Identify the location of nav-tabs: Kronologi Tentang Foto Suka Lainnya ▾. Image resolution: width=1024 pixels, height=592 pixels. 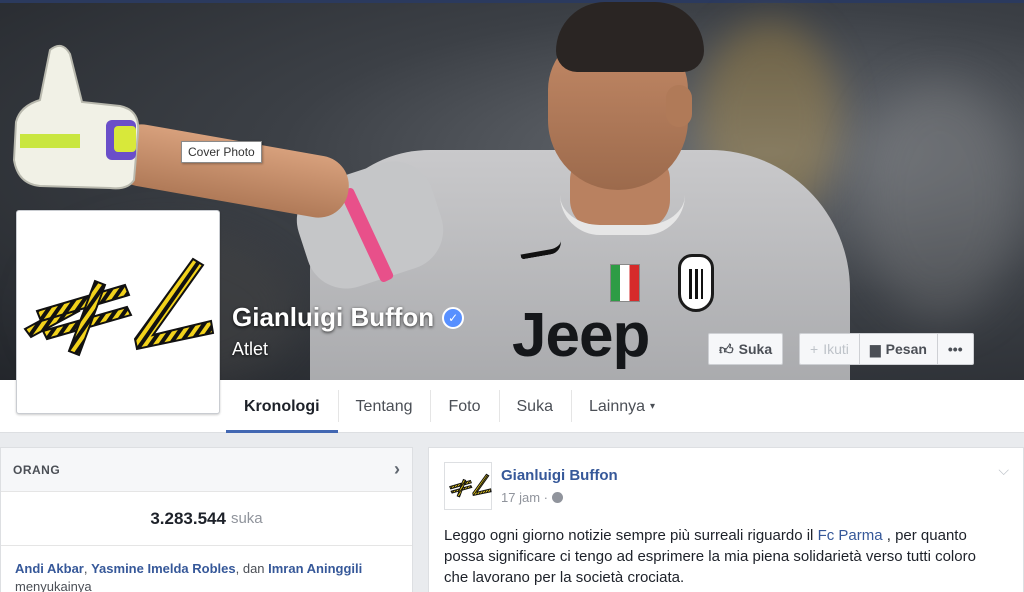
(449, 406).